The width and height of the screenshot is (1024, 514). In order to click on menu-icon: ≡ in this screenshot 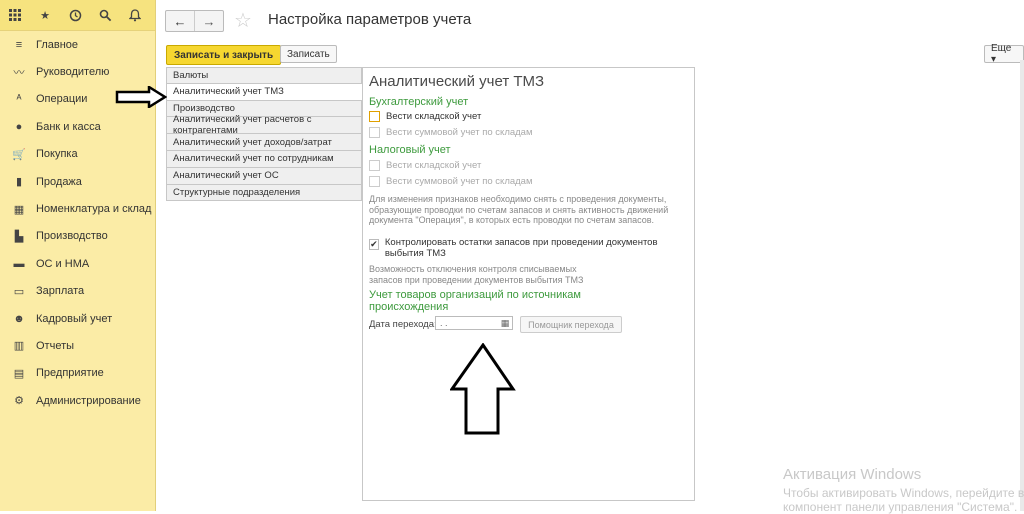, I will do `click(19, 44)`.